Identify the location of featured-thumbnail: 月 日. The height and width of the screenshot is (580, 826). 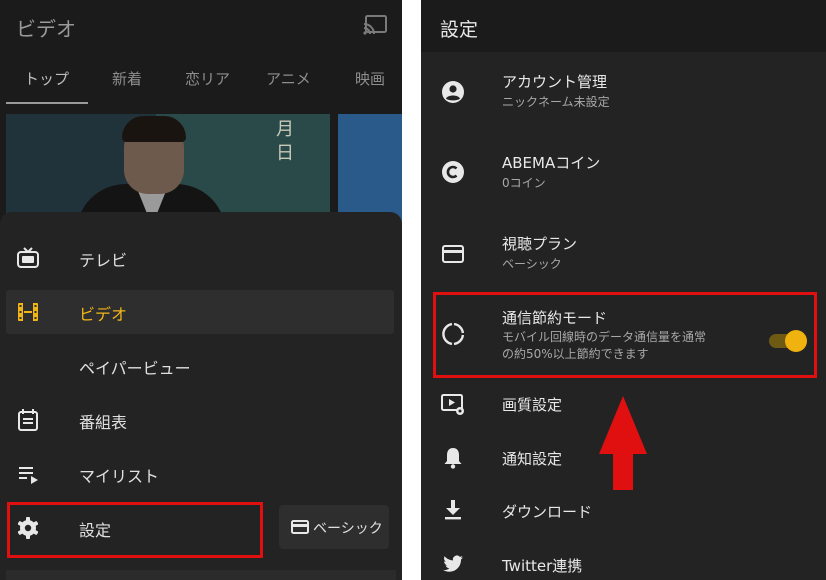
(168, 169).